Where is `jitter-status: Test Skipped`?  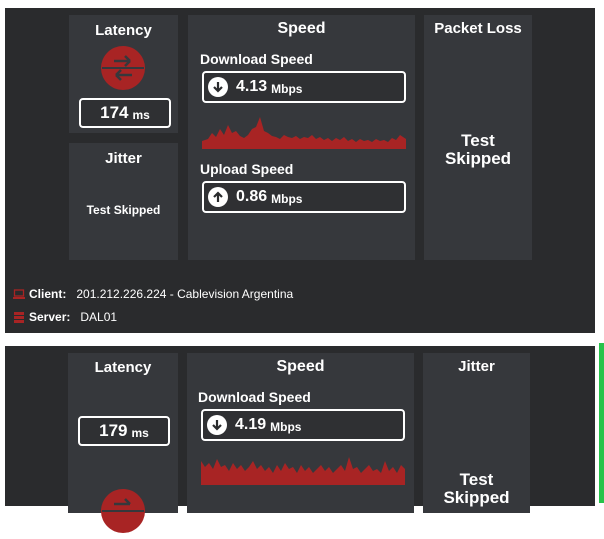
jitter-status: Test Skipped is located at coordinates (123, 210).